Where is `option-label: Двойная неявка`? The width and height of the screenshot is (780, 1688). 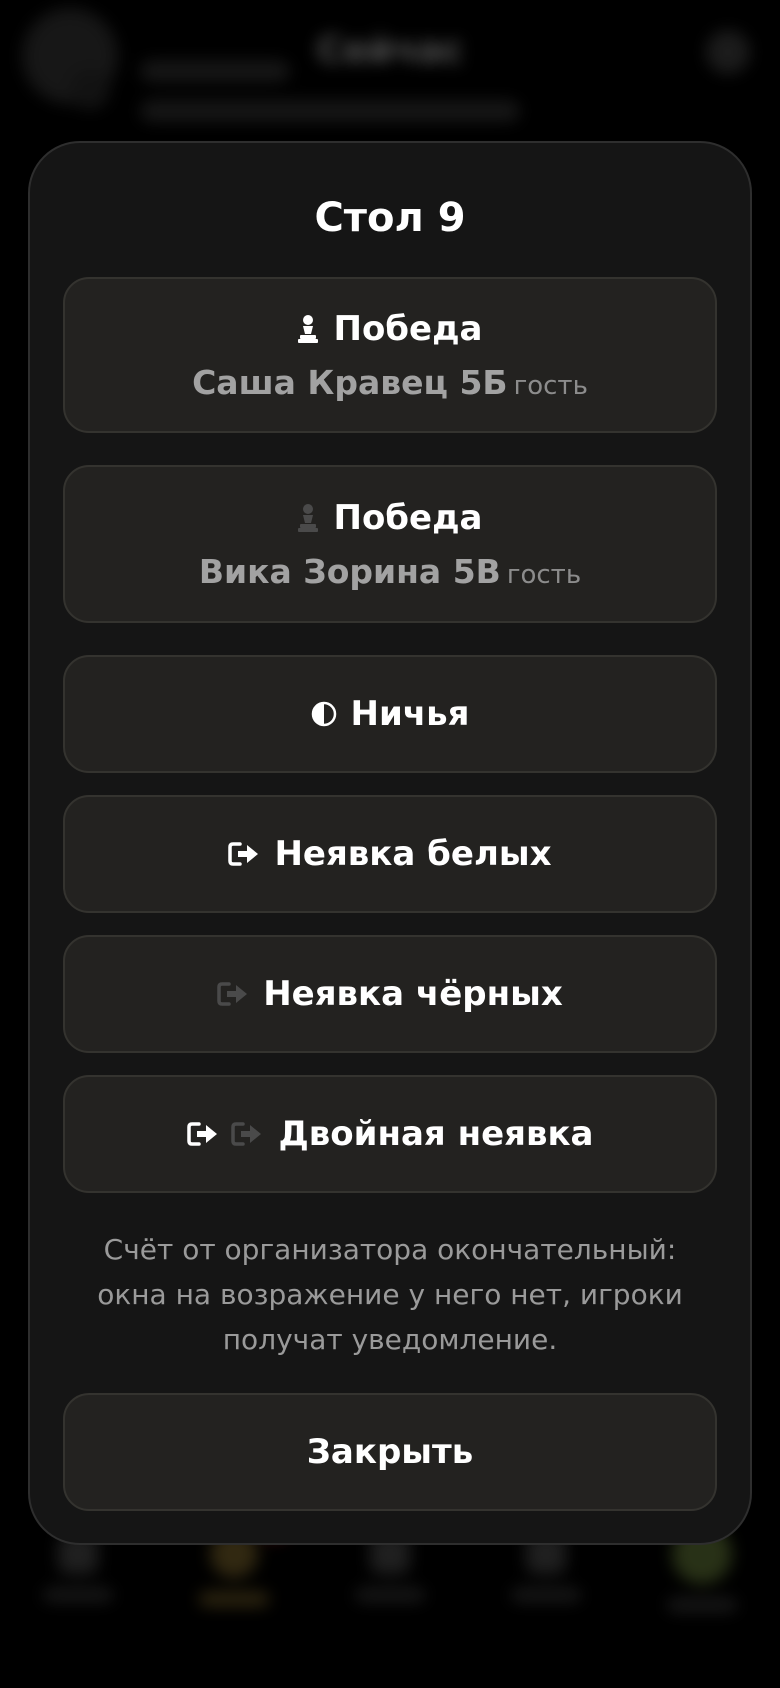 option-label: Двойная неявка is located at coordinates (436, 1134).